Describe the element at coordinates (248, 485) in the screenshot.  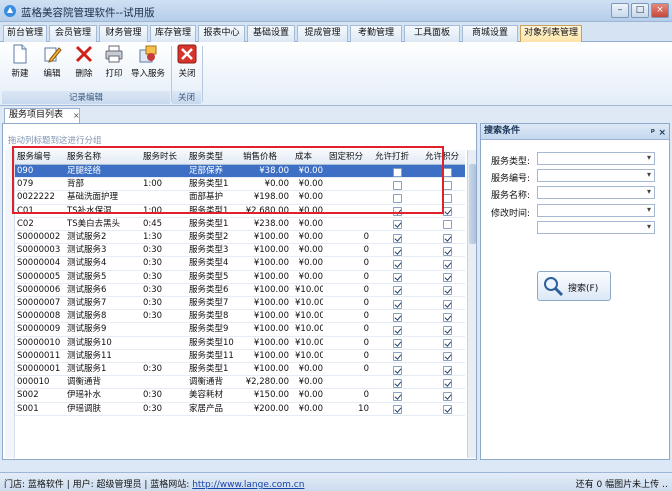
I see `website-link: http://www.lange.com.cn` at that location.